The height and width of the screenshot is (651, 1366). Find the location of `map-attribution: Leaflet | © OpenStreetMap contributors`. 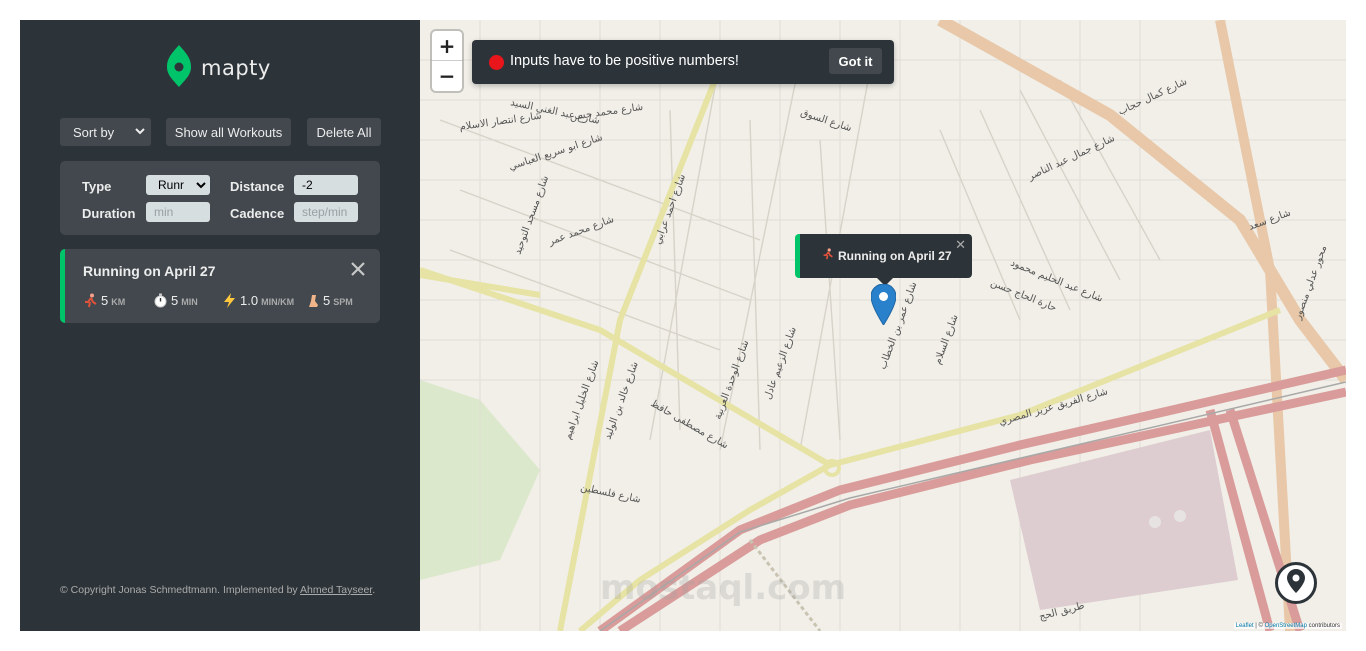

map-attribution: Leaflet | © OpenStreetMap contributors is located at coordinates (1287, 626).